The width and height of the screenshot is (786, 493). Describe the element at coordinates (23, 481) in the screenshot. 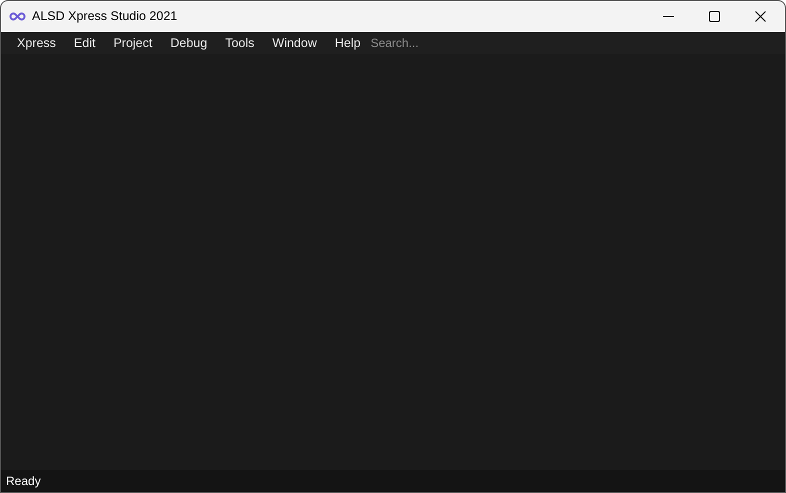

I see `status-text: Ready` at that location.